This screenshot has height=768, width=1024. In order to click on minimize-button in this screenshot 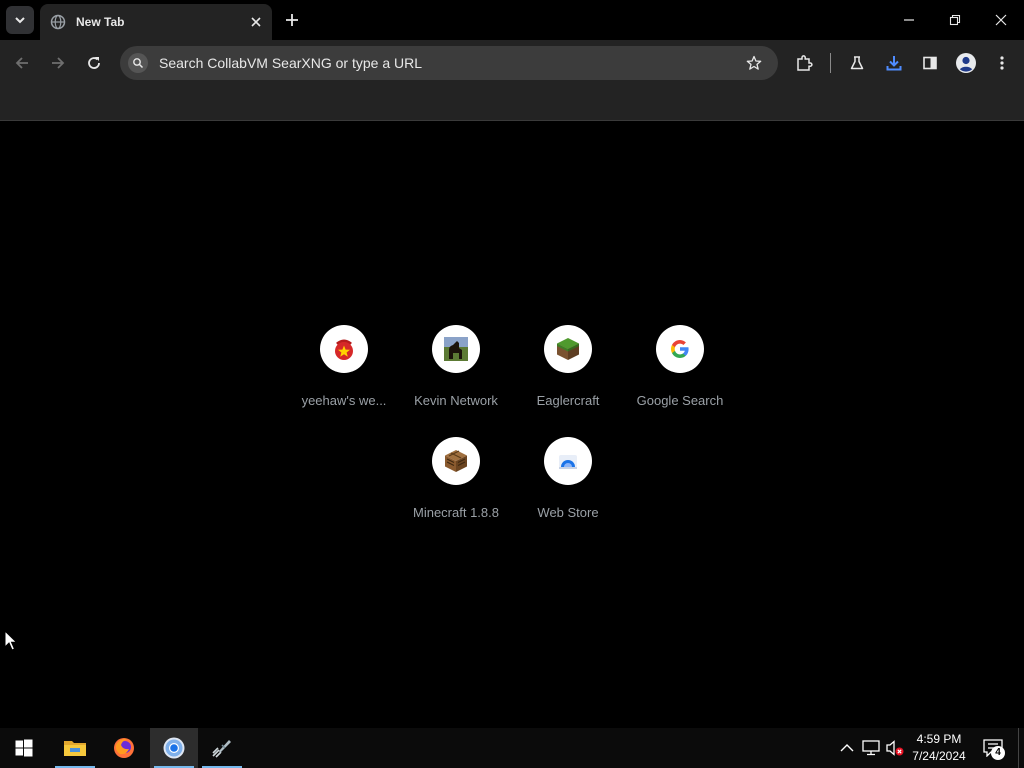, I will do `click(909, 20)`.